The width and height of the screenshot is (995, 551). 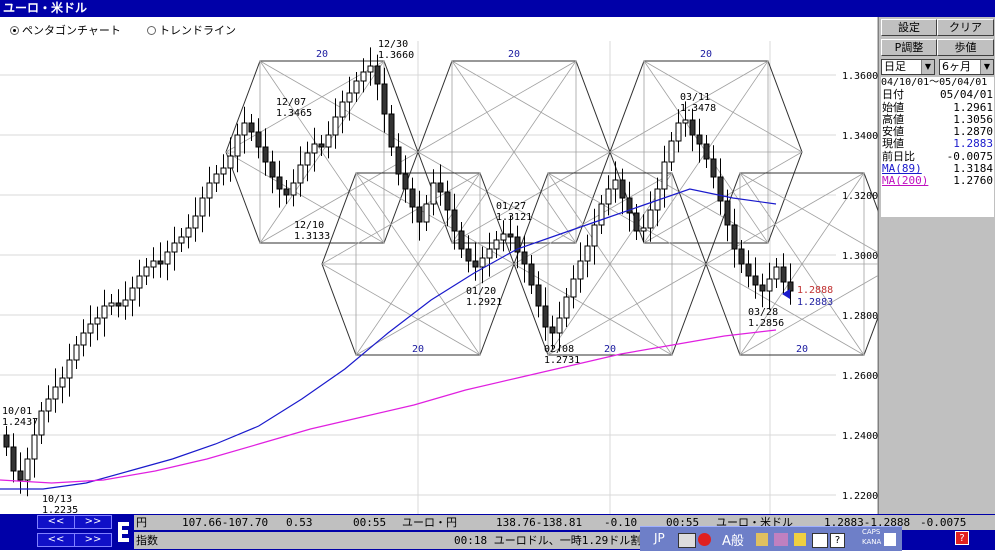 What do you see at coordinates (966, 95) in the screenshot?
I see `info-value: 05/04/01` at bounding box center [966, 95].